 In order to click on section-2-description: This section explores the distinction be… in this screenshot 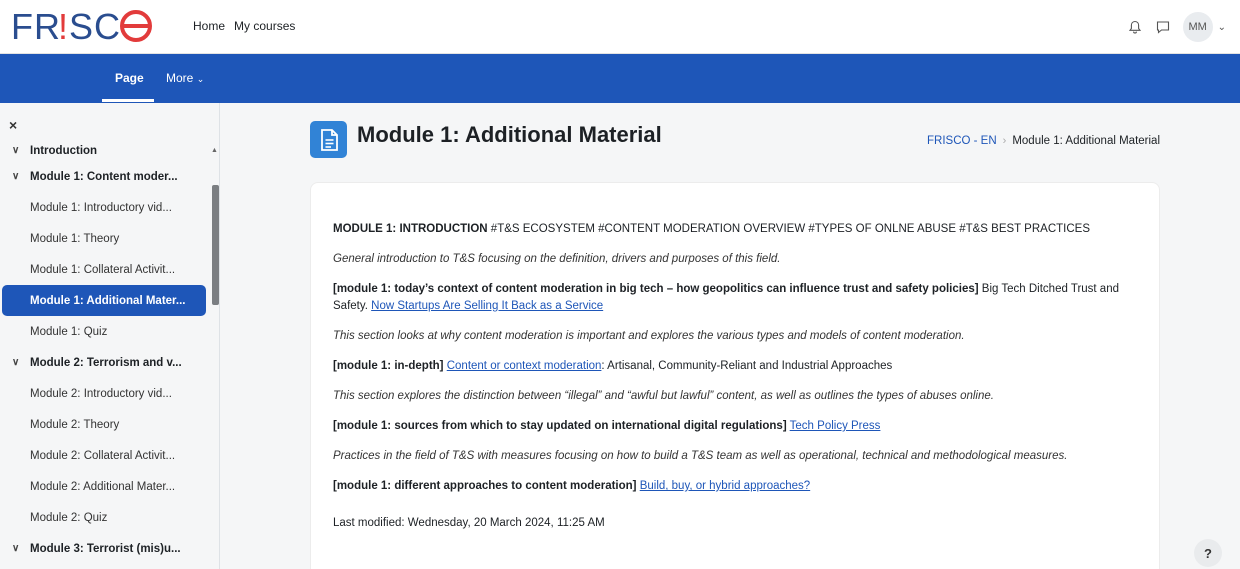, I will do `click(663, 396)`.